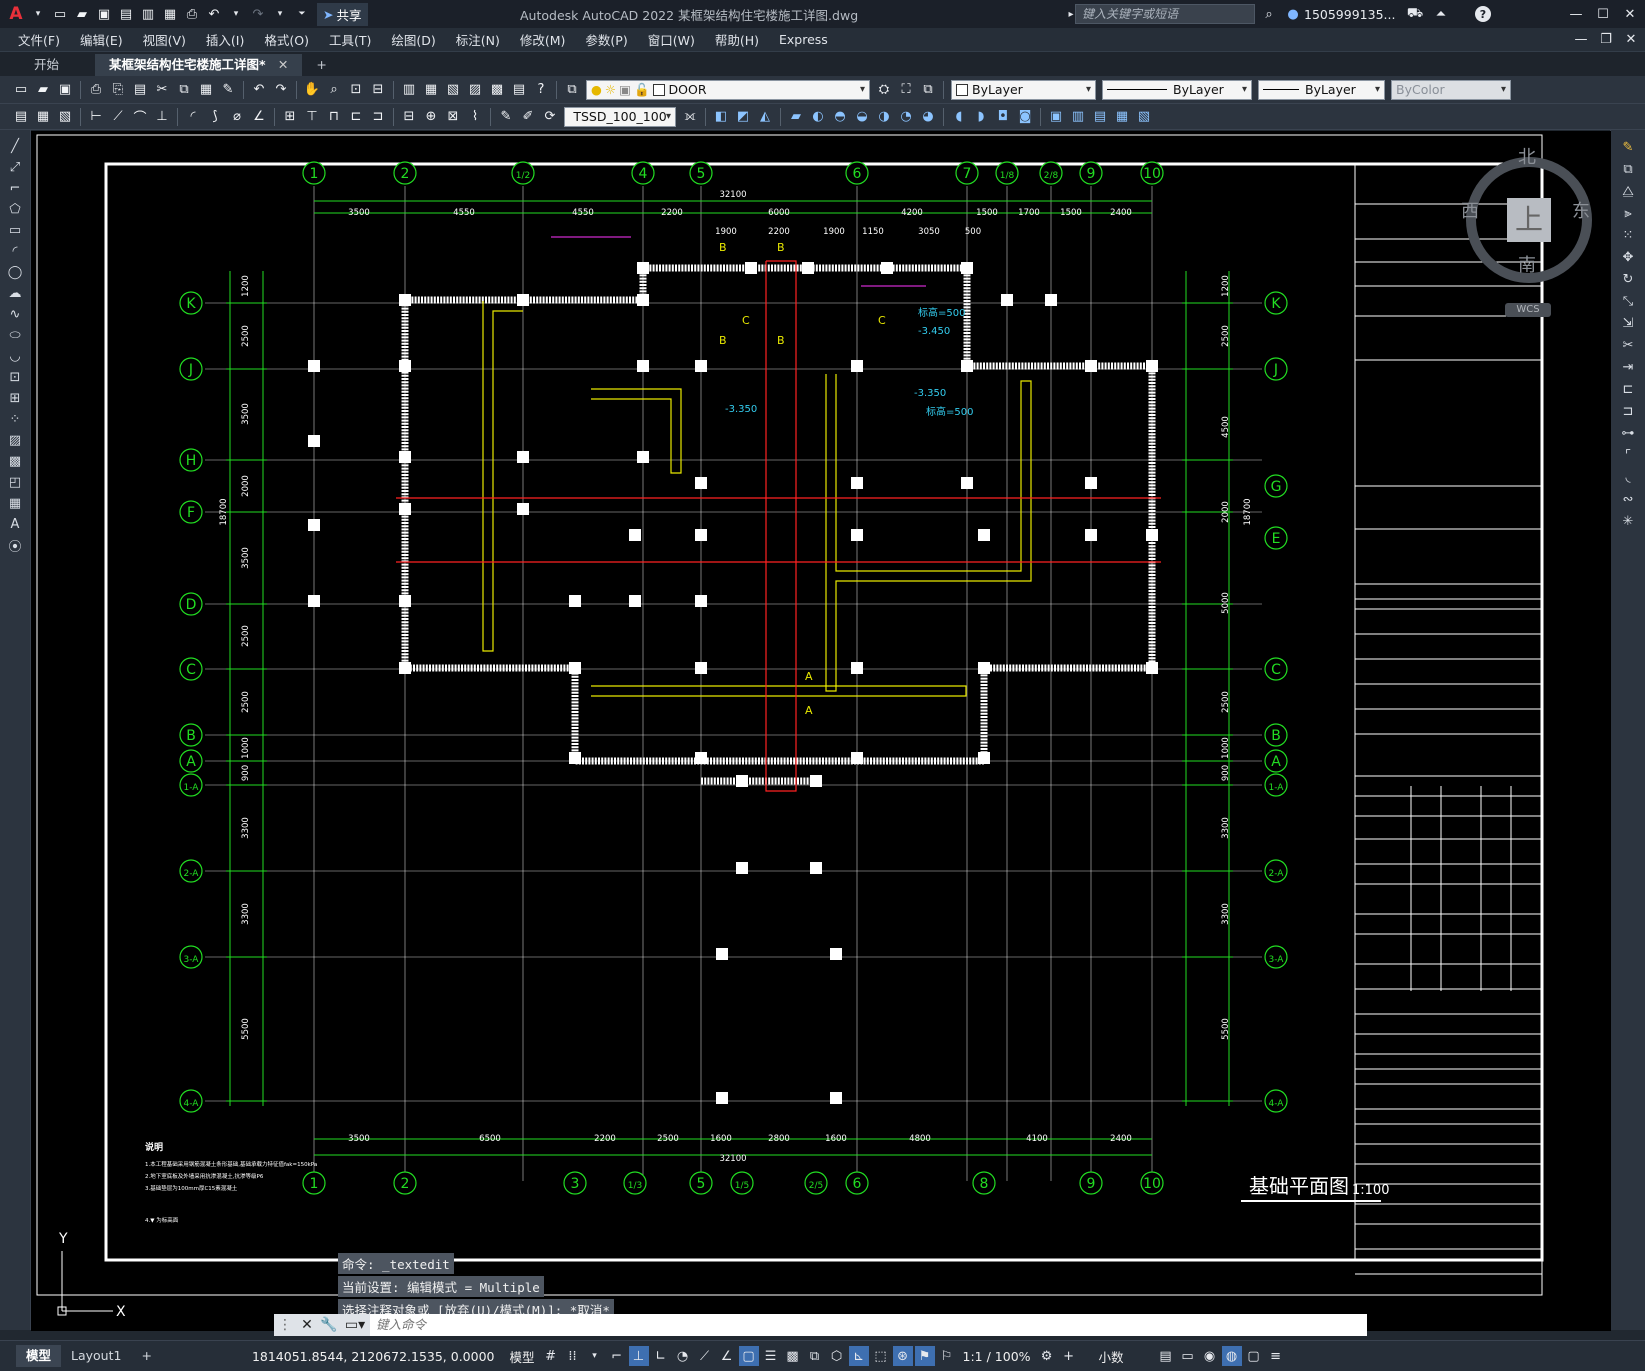 This screenshot has width=1645, height=1371. What do you see at coordinates (302, 14) in the screenshot?
I see `customize-qat-icon: ⏷` at bounding box center [302, 14].